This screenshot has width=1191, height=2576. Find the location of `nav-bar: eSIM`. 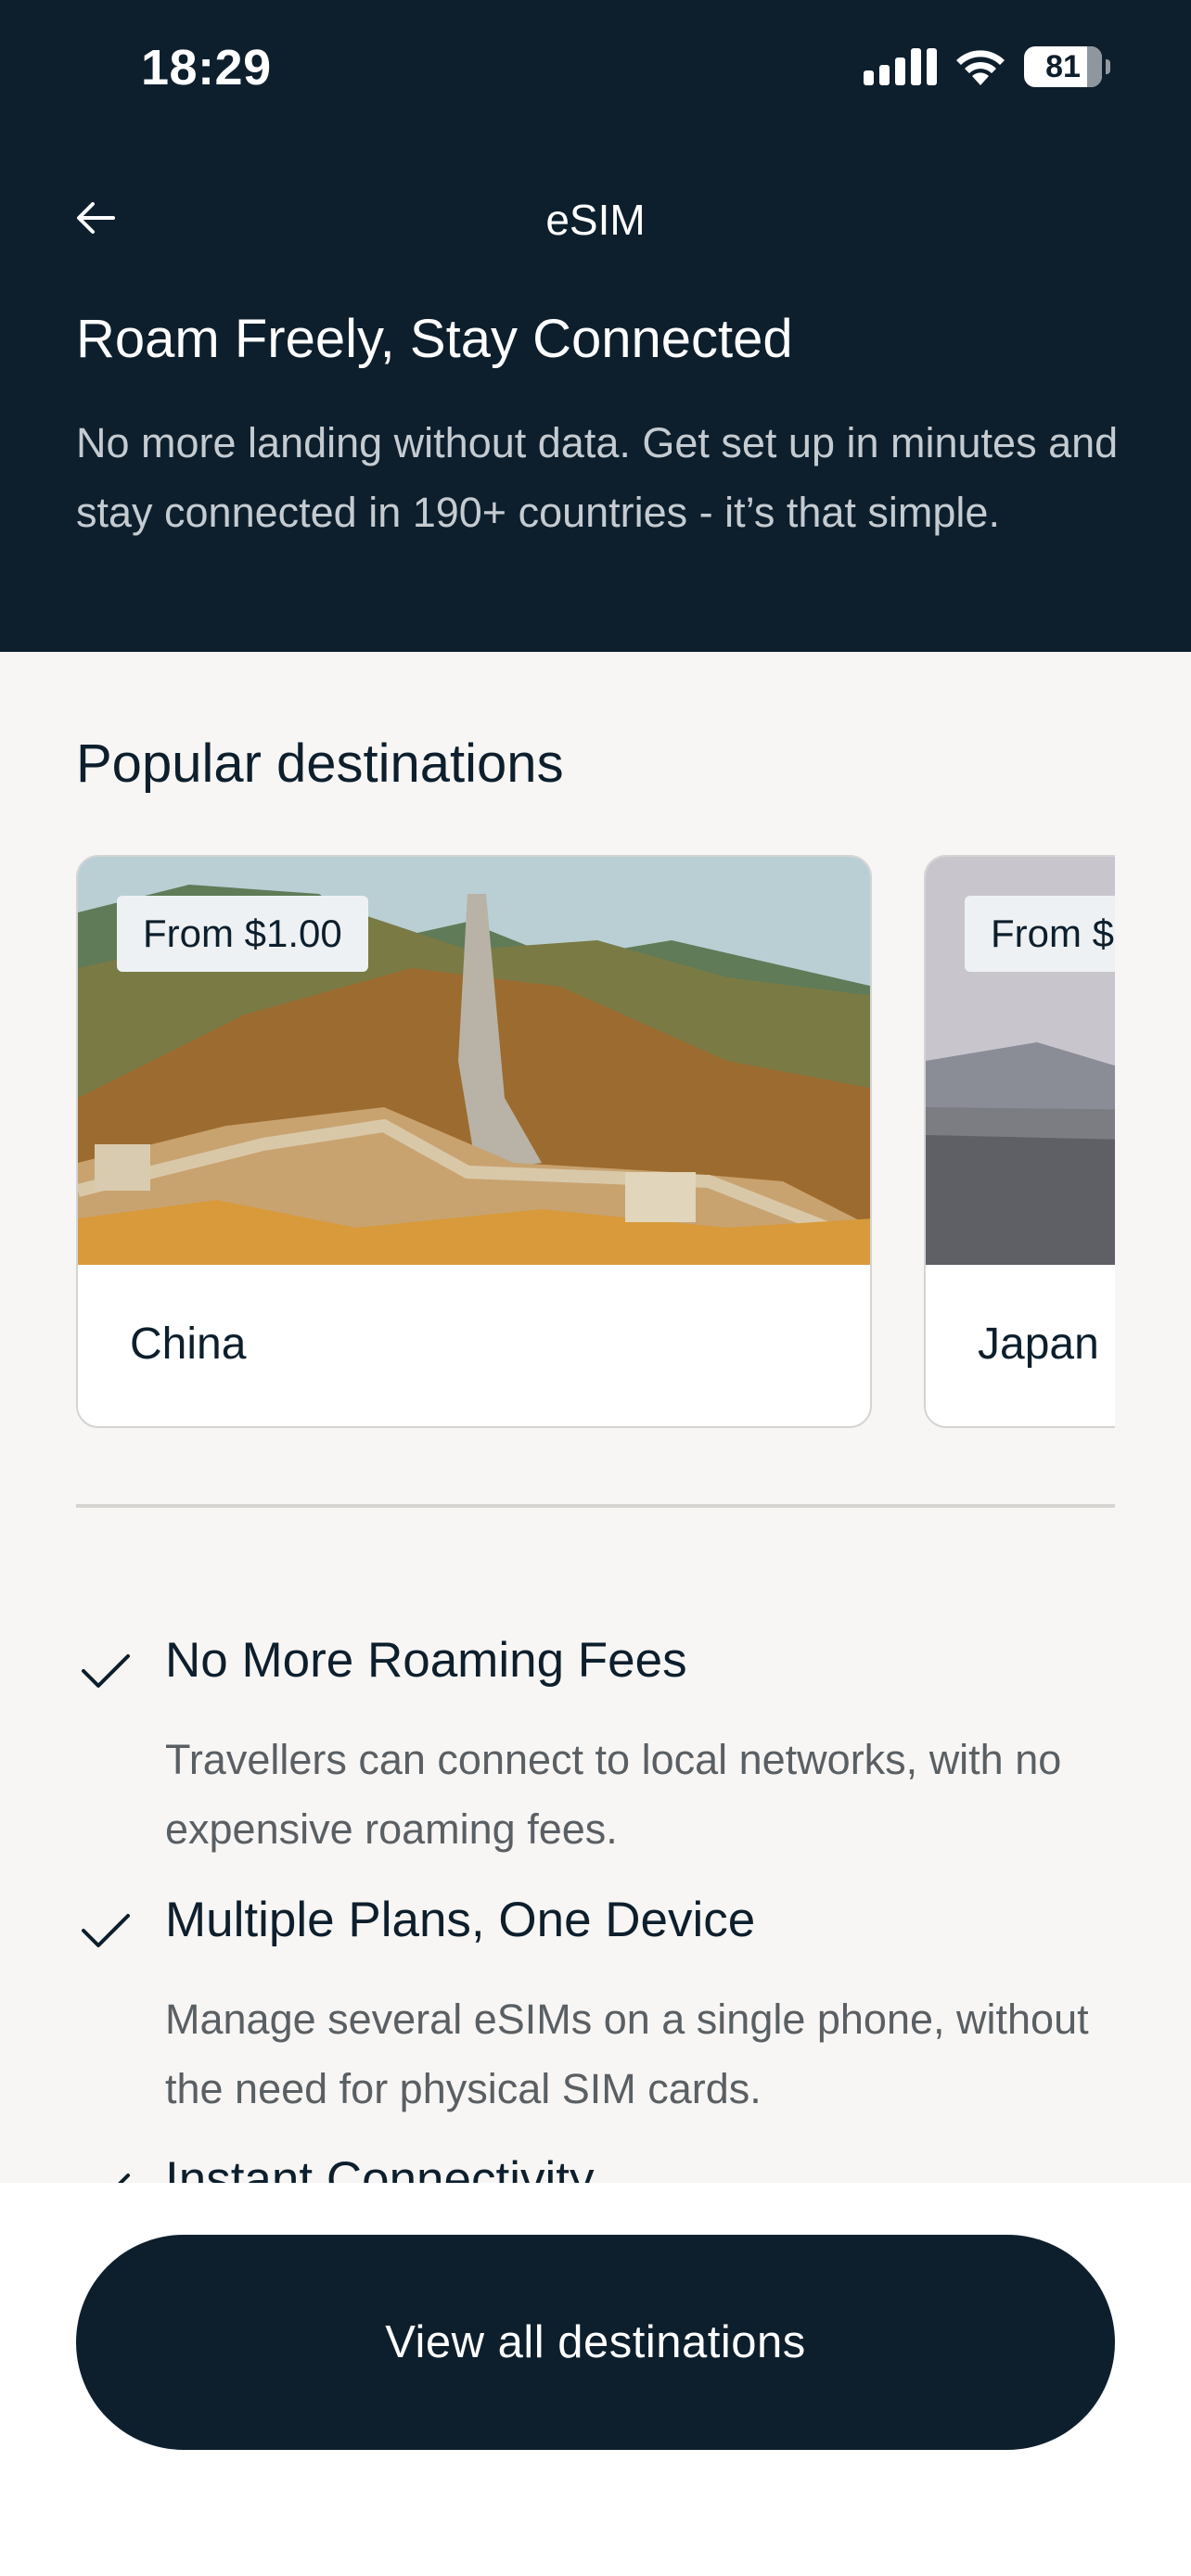

nav-bar: eSIM is located at coordinates (595, 218).